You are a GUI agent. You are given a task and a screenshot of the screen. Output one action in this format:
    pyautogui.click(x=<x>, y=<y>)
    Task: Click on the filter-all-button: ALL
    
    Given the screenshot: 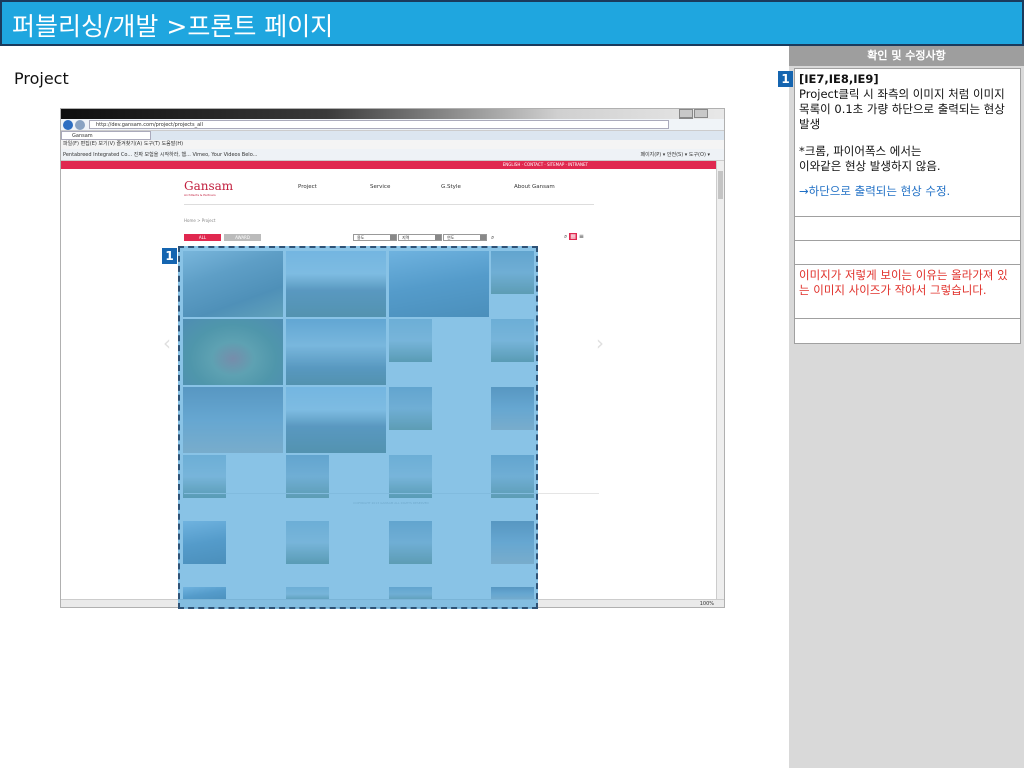 What is the action you would take?
    pyautogui.click(x=202, y=237)
    